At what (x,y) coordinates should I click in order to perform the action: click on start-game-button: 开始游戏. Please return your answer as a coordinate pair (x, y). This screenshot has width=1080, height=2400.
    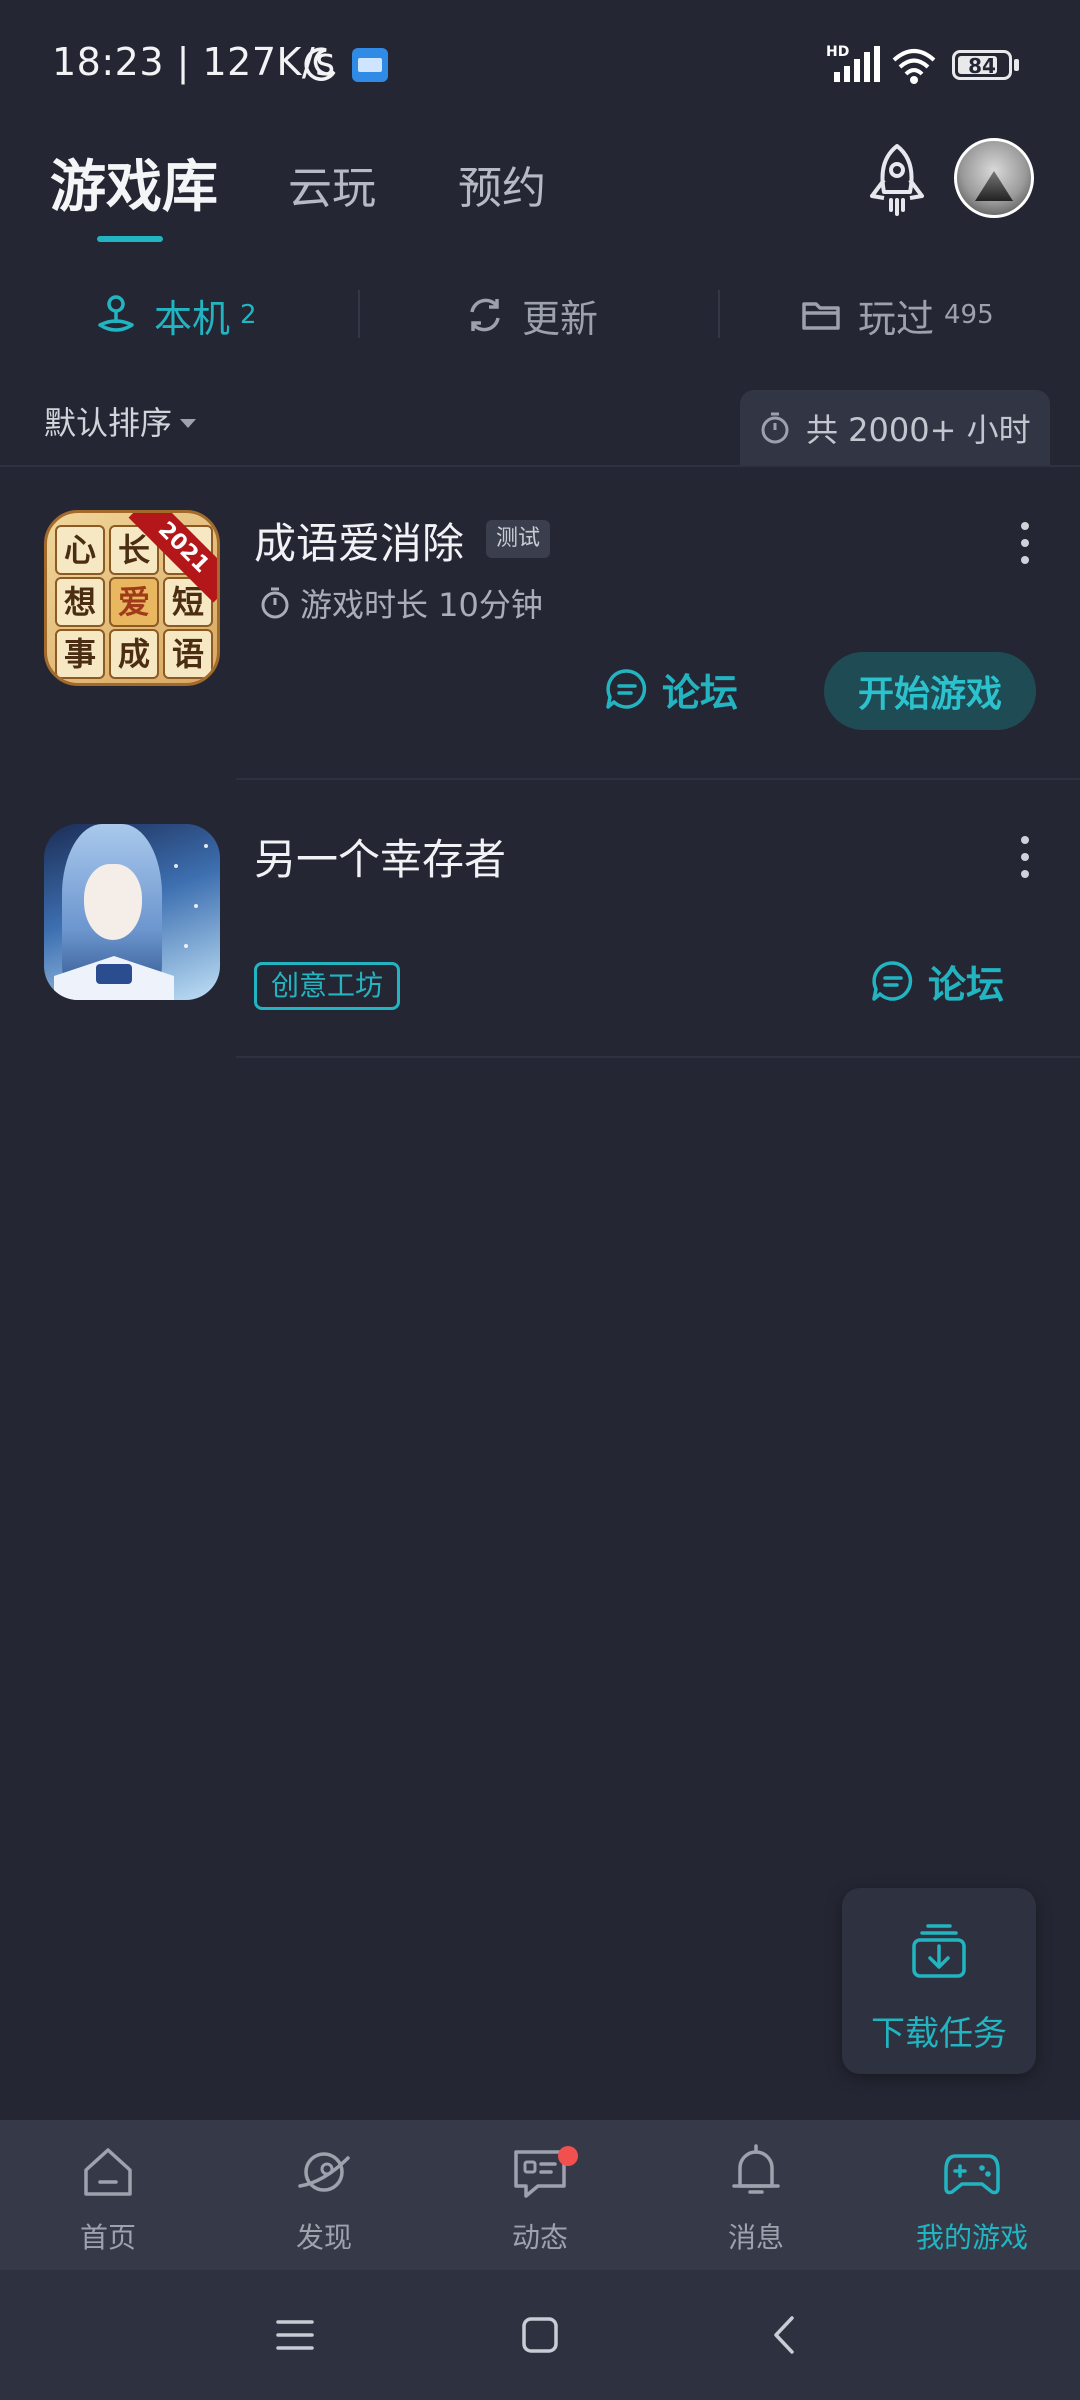
    Looking at the image, I should click on (930, 691).